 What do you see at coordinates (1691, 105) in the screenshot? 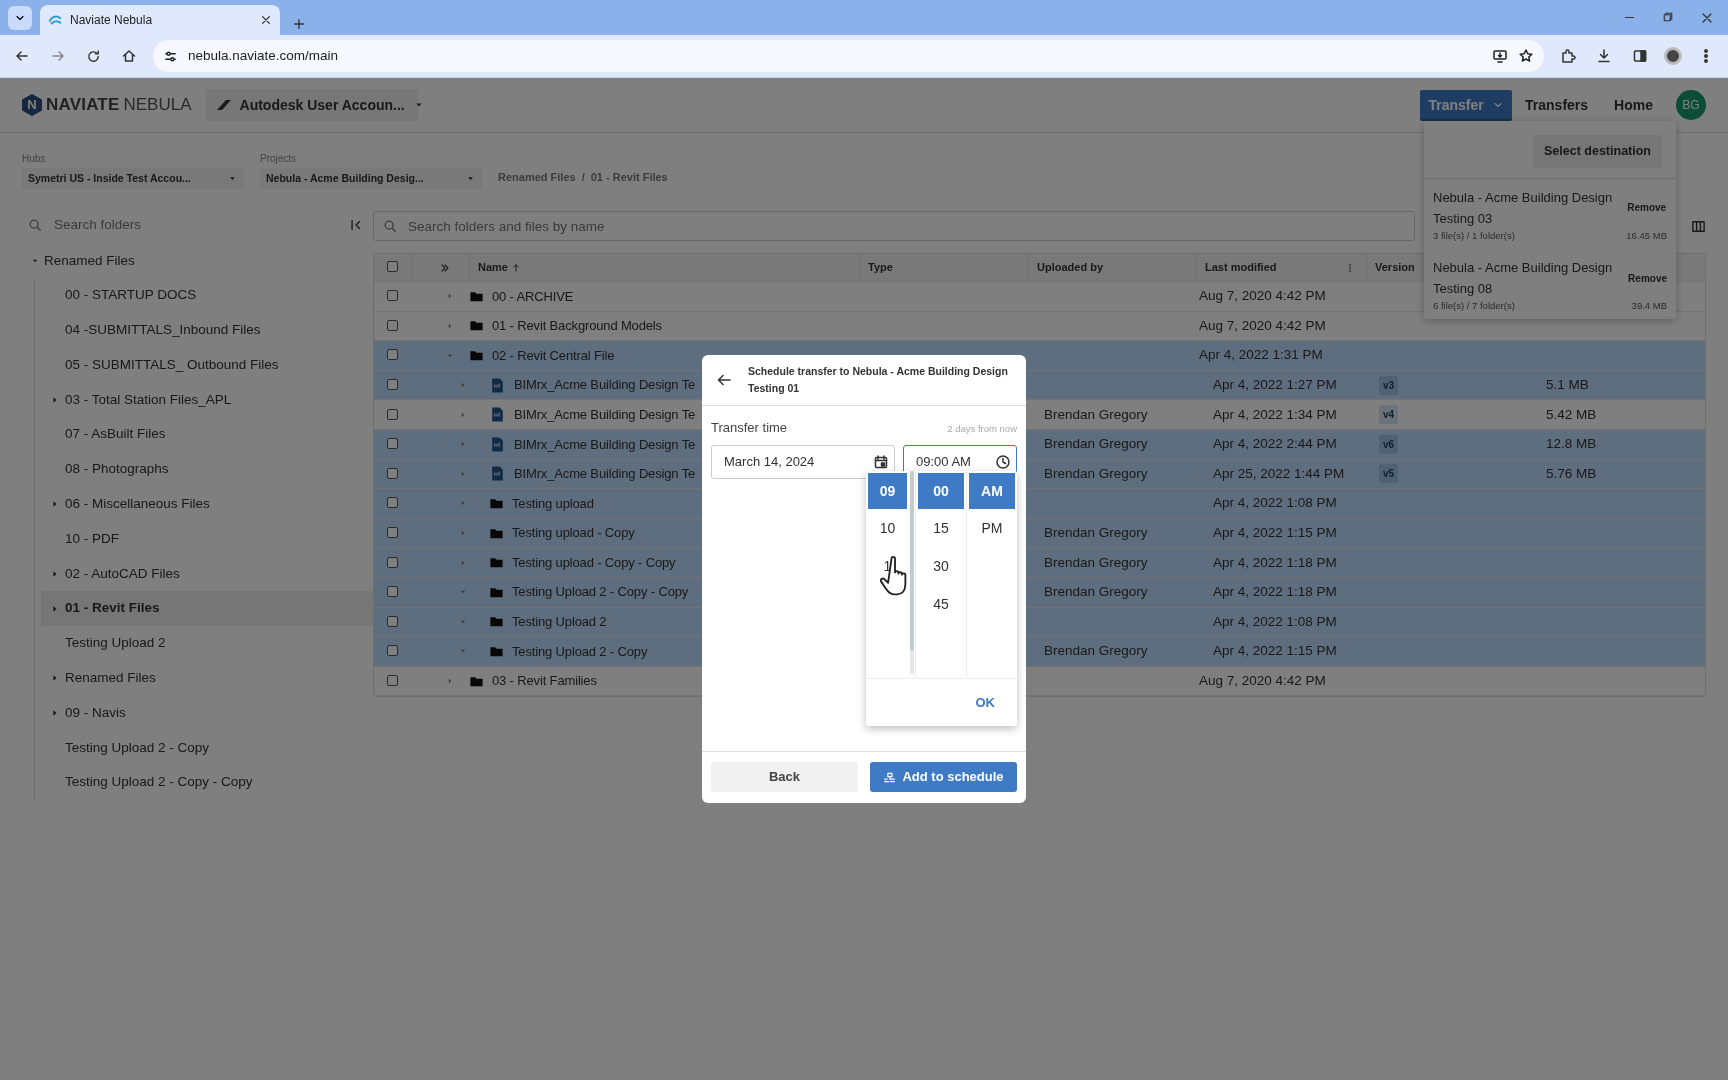
I see `user-avatar: BG` at bounding box center [1691, 105].